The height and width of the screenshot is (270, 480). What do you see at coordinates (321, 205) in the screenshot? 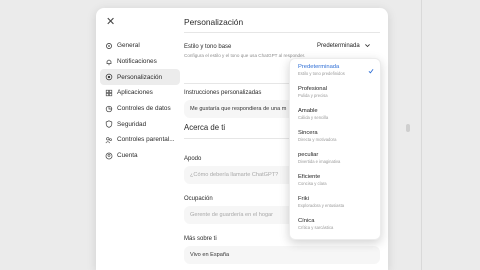
I see `option-description: Exploradora y entusiasta` at bounding box center [321, 205].